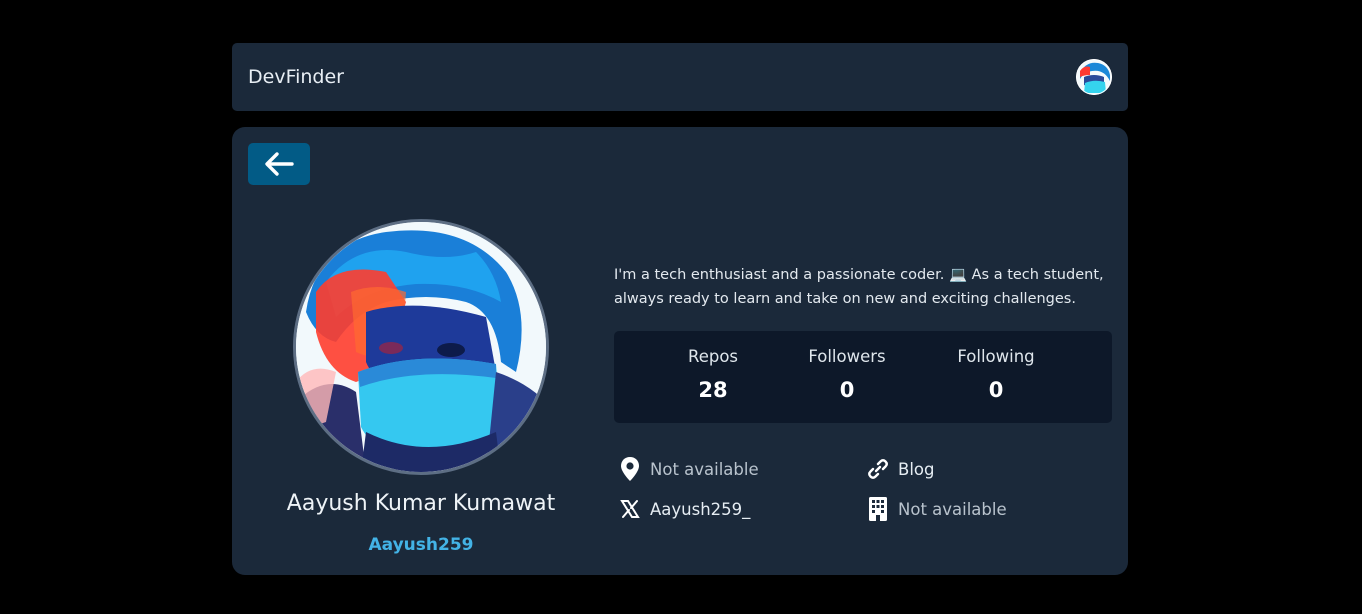 Image resolution: width=1362 pixels, height=614 pixels. What do you see at coordinates (421, 347) in the screenshot?
I see `profile-avatar` at bounding box center [421, 347].